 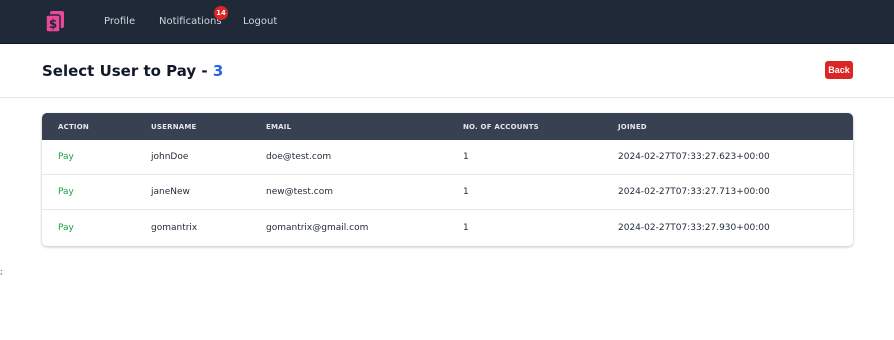 I want to click on nav-profile-link: Profile, so click(x=119, y=22).